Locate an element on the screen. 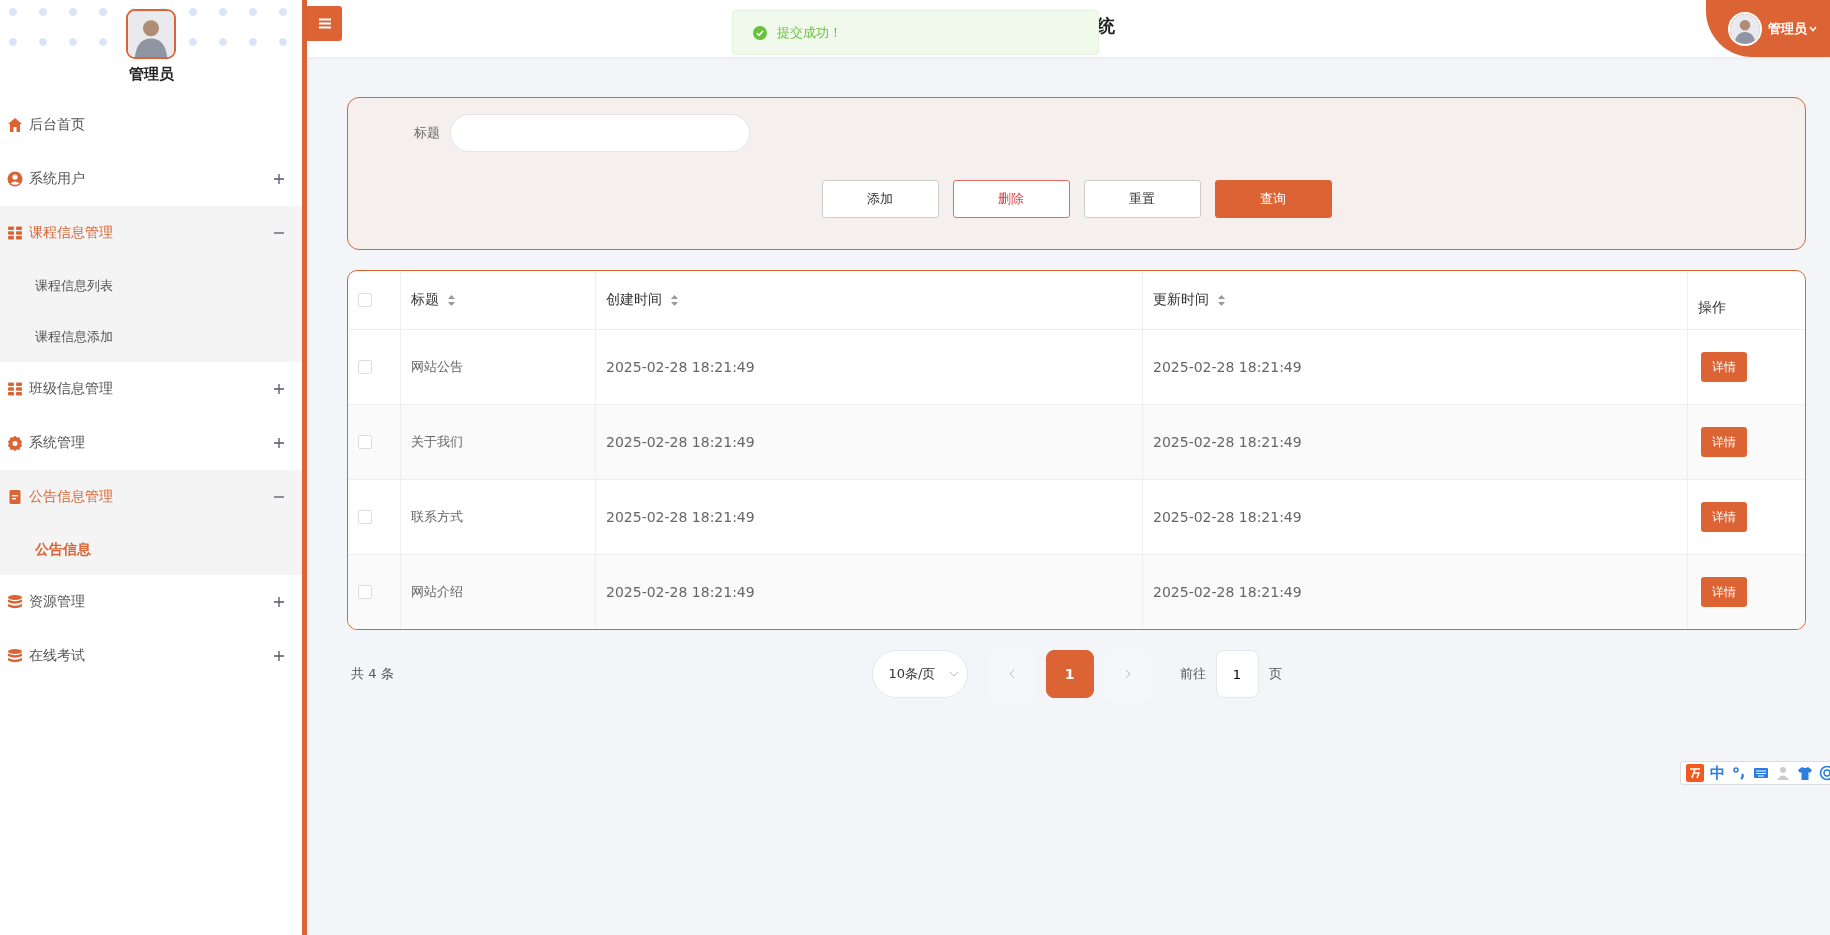 The width and height of the screenshot is (1830, 935). menu-item: 系统管理 is located at coordinates (151, 443).